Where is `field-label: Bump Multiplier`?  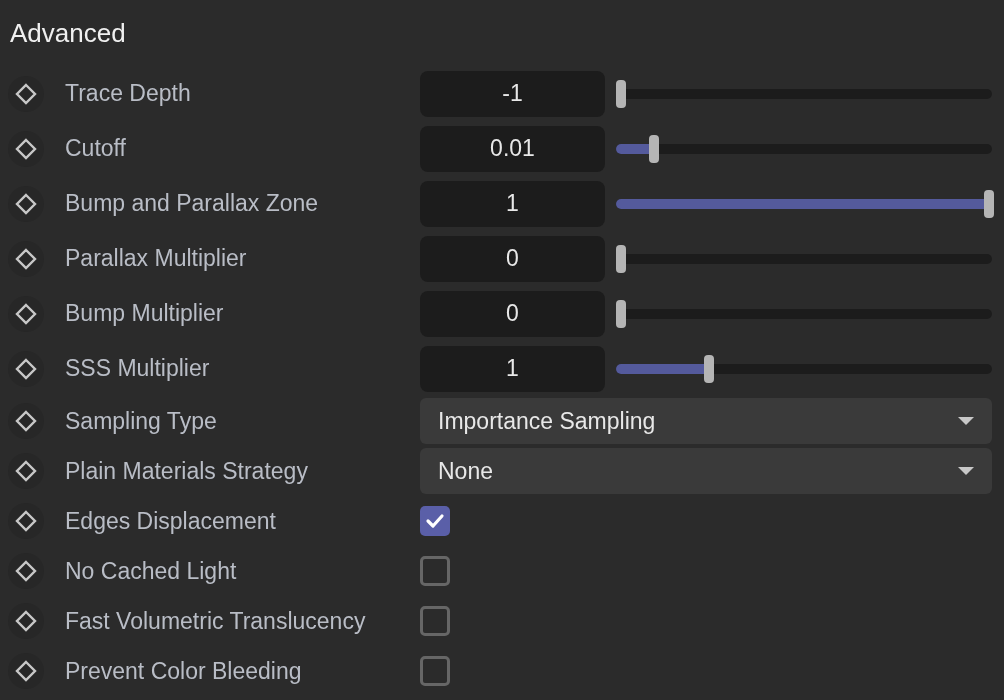 field-label: Bump Multiplier is located at coordinates (145, 314).